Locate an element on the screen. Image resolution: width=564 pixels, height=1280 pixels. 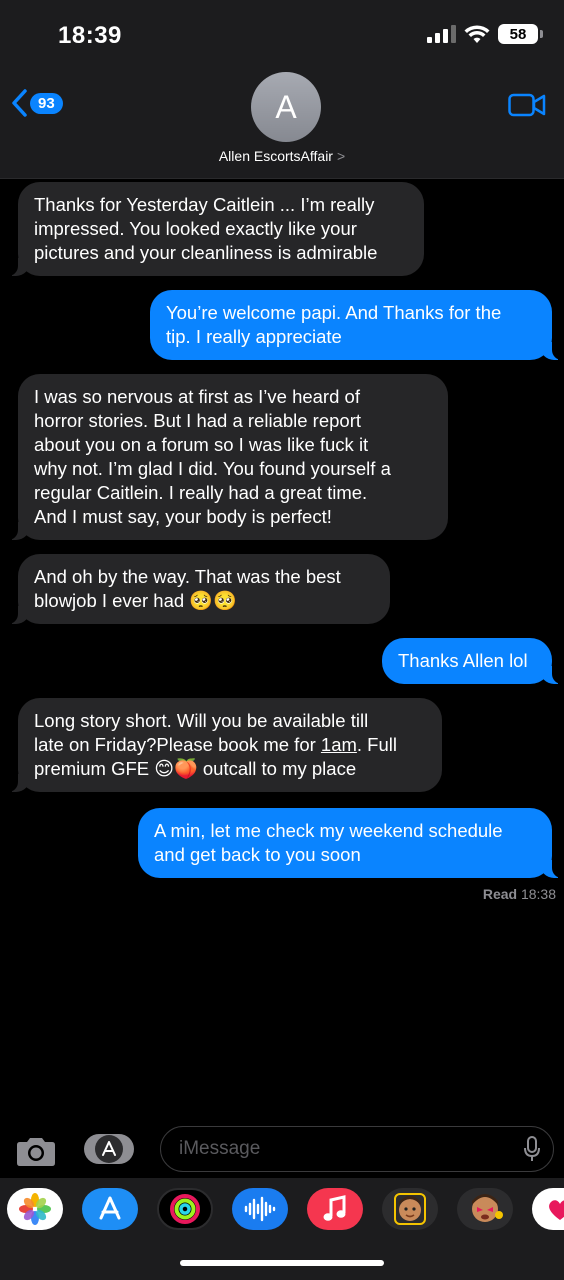
music-icon is located at coordinates (335, 1209).